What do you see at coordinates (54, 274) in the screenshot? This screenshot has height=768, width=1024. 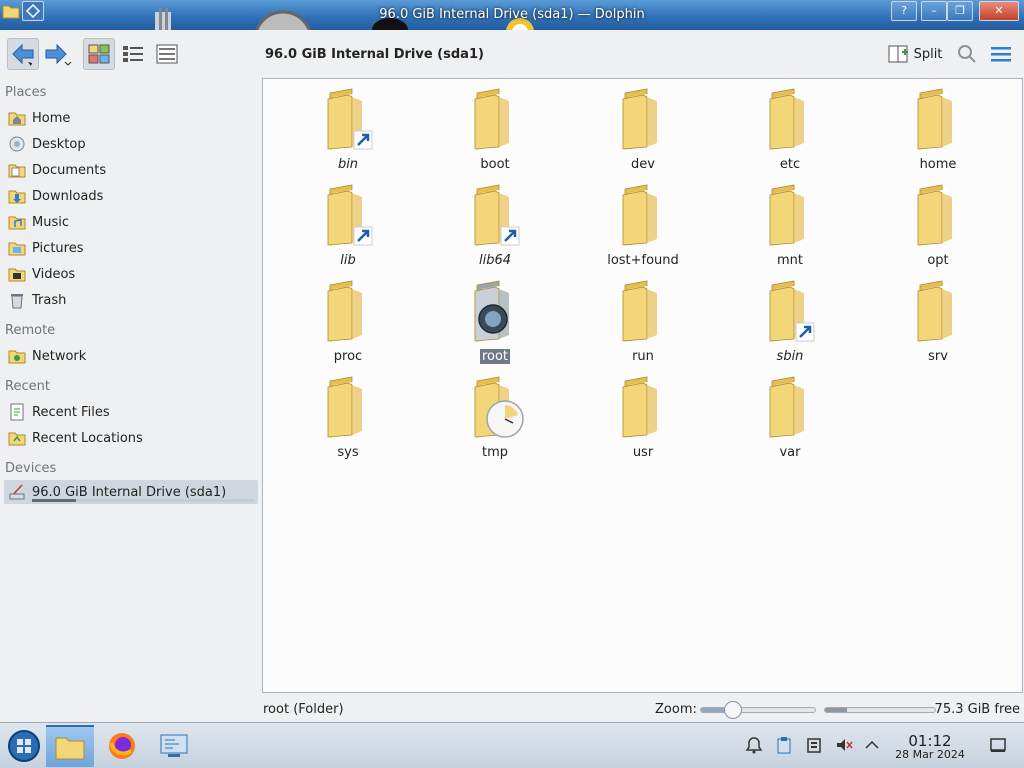 I see `sidebar-item-label: Videos` at bounding box center [54, 274].